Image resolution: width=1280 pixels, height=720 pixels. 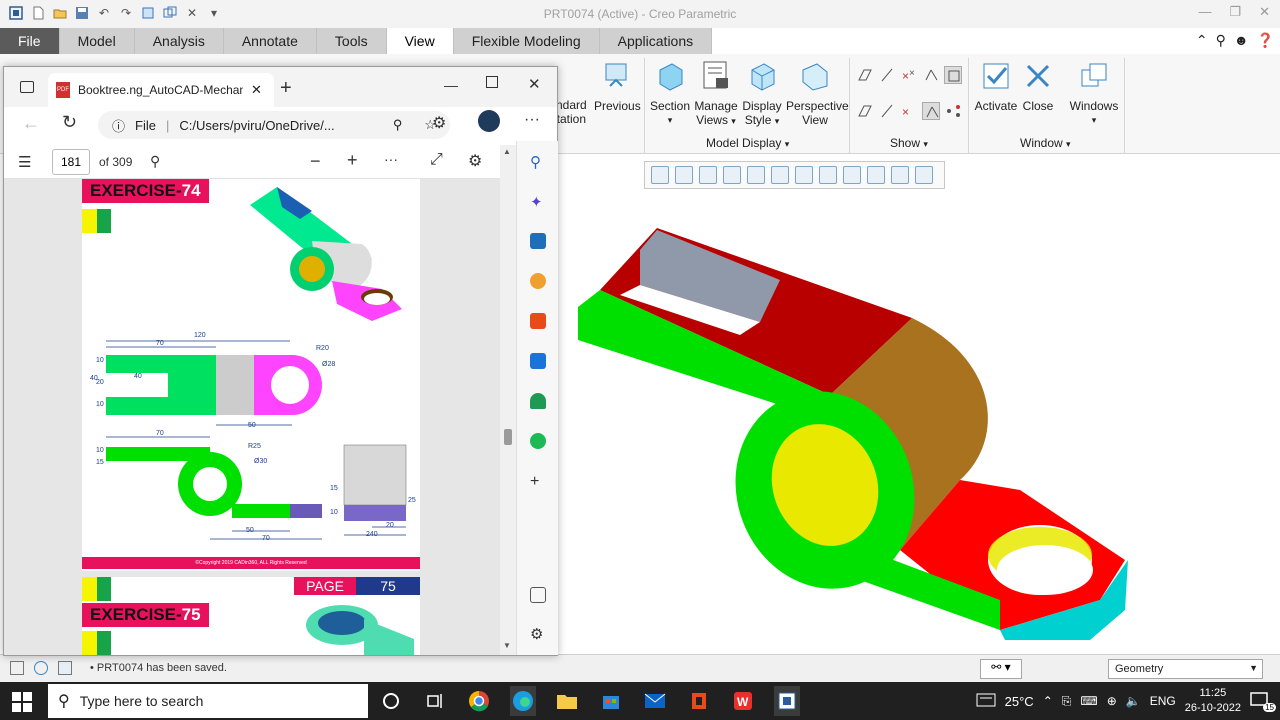 What do you see at coordinates (538, 202) in the screenshot?
I see `copilot-icon: ✦` at bounding box center [538, 202].